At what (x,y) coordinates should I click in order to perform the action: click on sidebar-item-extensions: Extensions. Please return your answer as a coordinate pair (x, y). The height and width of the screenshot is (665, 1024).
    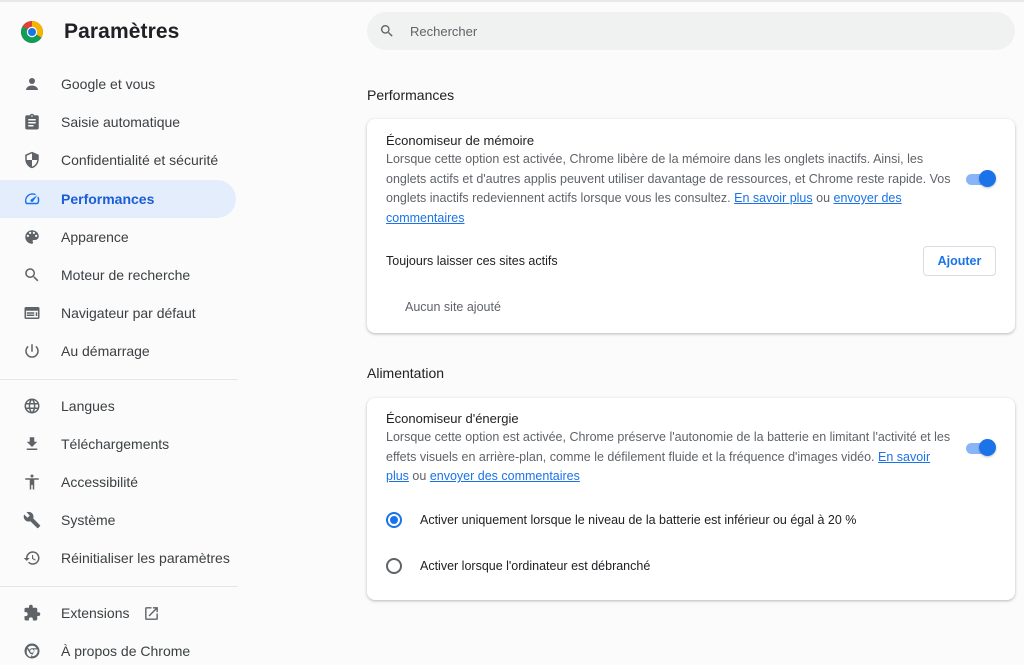
    Looking at the image, I should click on (118, 613).